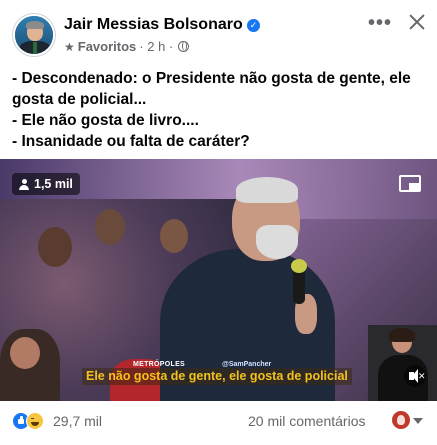 This screenshot has width=437, height=445. I want to click on close-icon, so click(417, 22).